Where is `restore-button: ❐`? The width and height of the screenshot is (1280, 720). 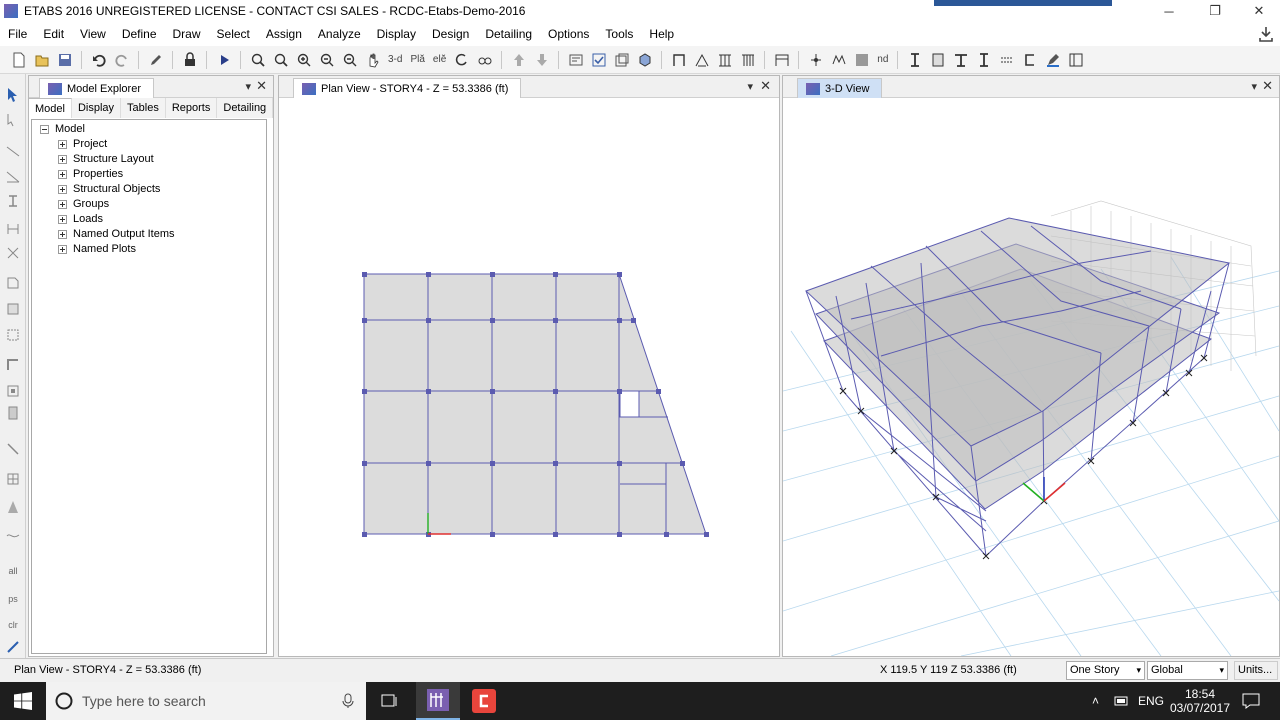
restore-button: ❐ is located at coordinates (1215, 11).